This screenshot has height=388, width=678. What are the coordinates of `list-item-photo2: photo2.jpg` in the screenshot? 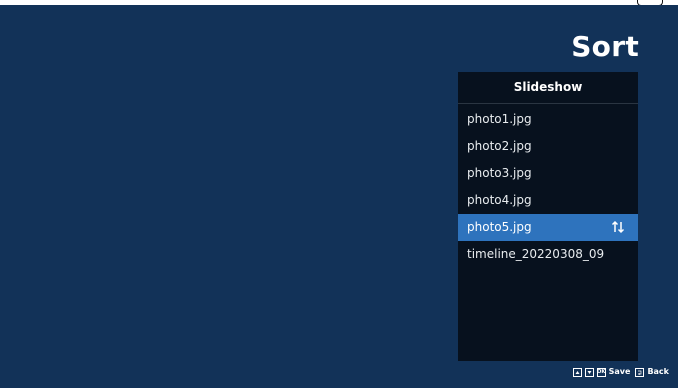 It's located at (548, 146).